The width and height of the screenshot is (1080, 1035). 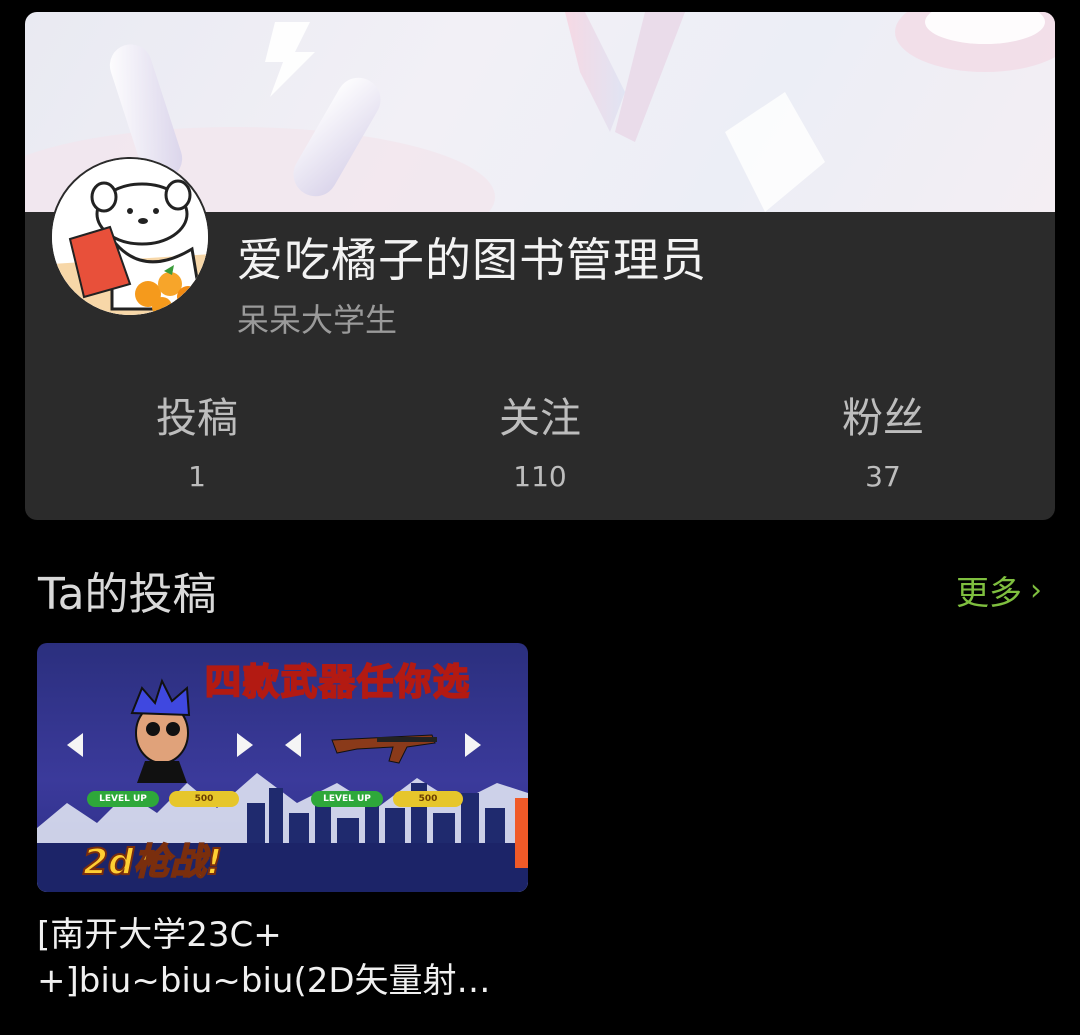 I want to click on price-pill-2: 500, so click(x=428, y=799).